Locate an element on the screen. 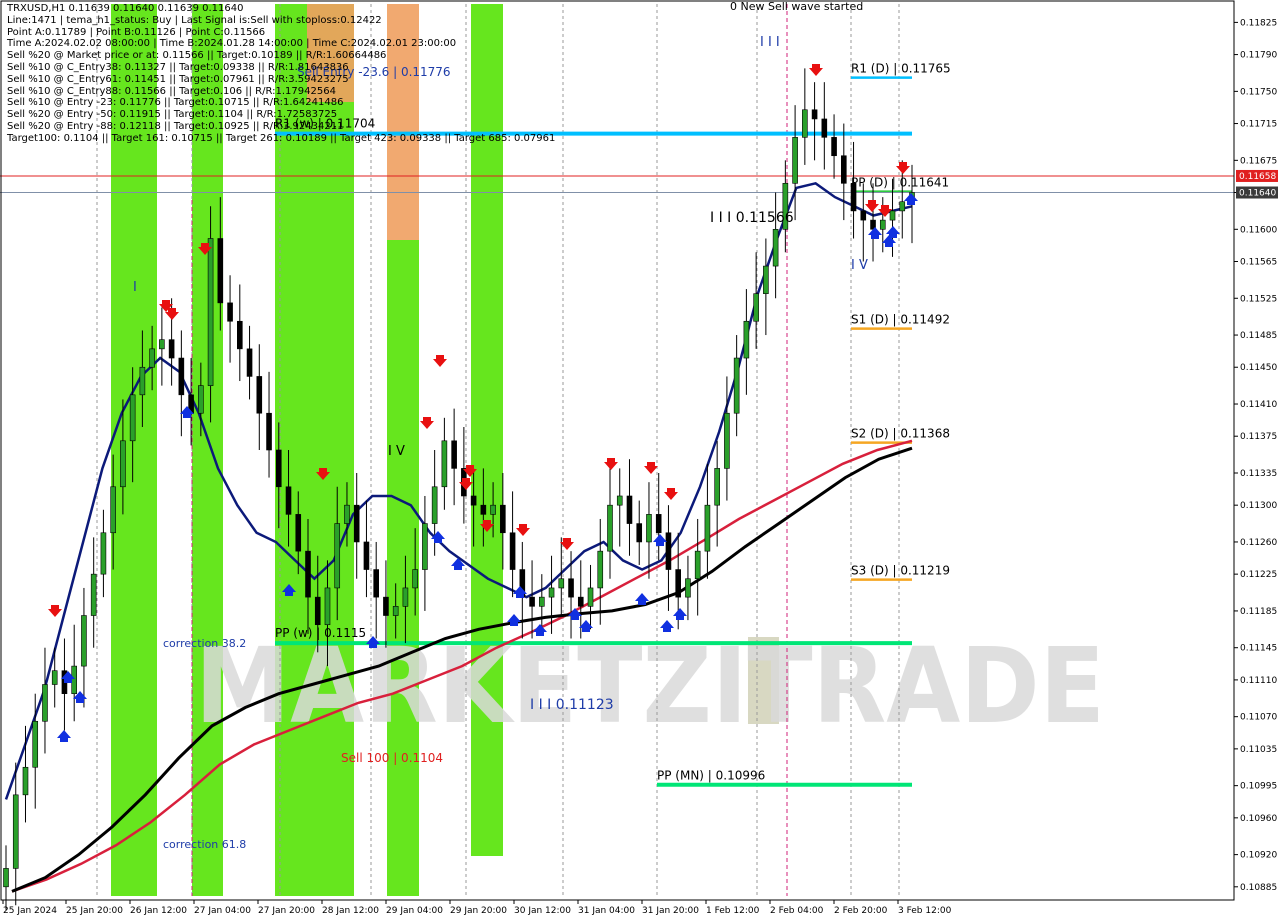 The height and width of the screenshot is (920, 1280). time-tick-label: 27 Jan 04:00 is located at coordinates (222, 911).